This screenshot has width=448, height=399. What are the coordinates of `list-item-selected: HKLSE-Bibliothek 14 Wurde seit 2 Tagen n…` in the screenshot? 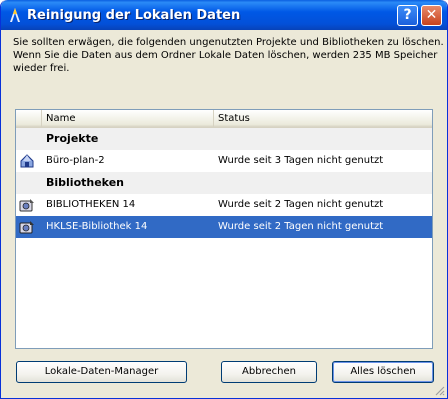 It's located at (224, 227).